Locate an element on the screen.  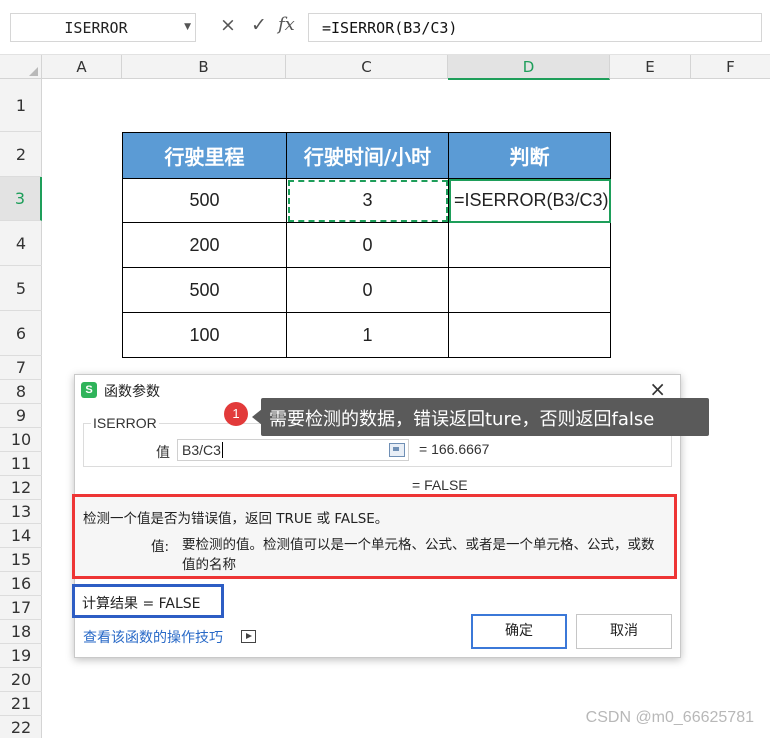
param-value-text: B3/C3 is located at coordinates (202, 450).